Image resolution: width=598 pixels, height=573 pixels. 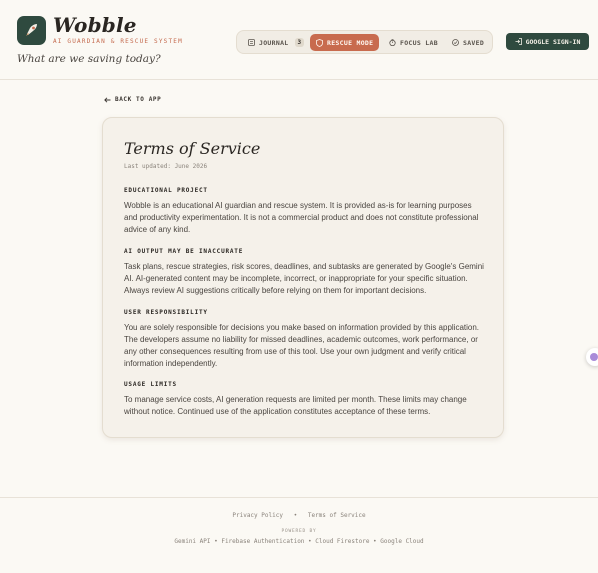 I want to click on main-nav: JOURNAL 3 RESCUE MODE FOCUS LAB SAVED, so click(x=364, y=42).